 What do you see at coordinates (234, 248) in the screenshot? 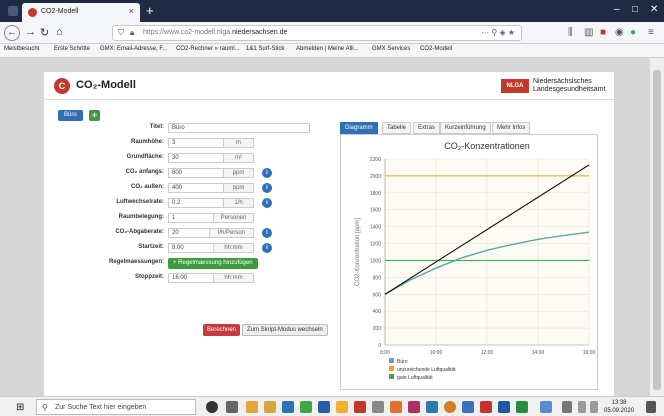
I see `startzeit-unit: hh:mm` at bounding box center [234, 248].